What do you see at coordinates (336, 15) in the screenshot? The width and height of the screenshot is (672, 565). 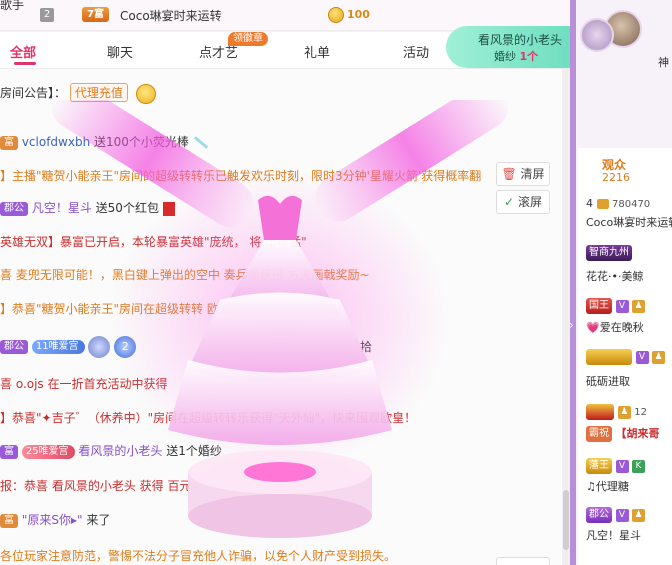 I see `coin-icon` at bounding box center [336, 15].